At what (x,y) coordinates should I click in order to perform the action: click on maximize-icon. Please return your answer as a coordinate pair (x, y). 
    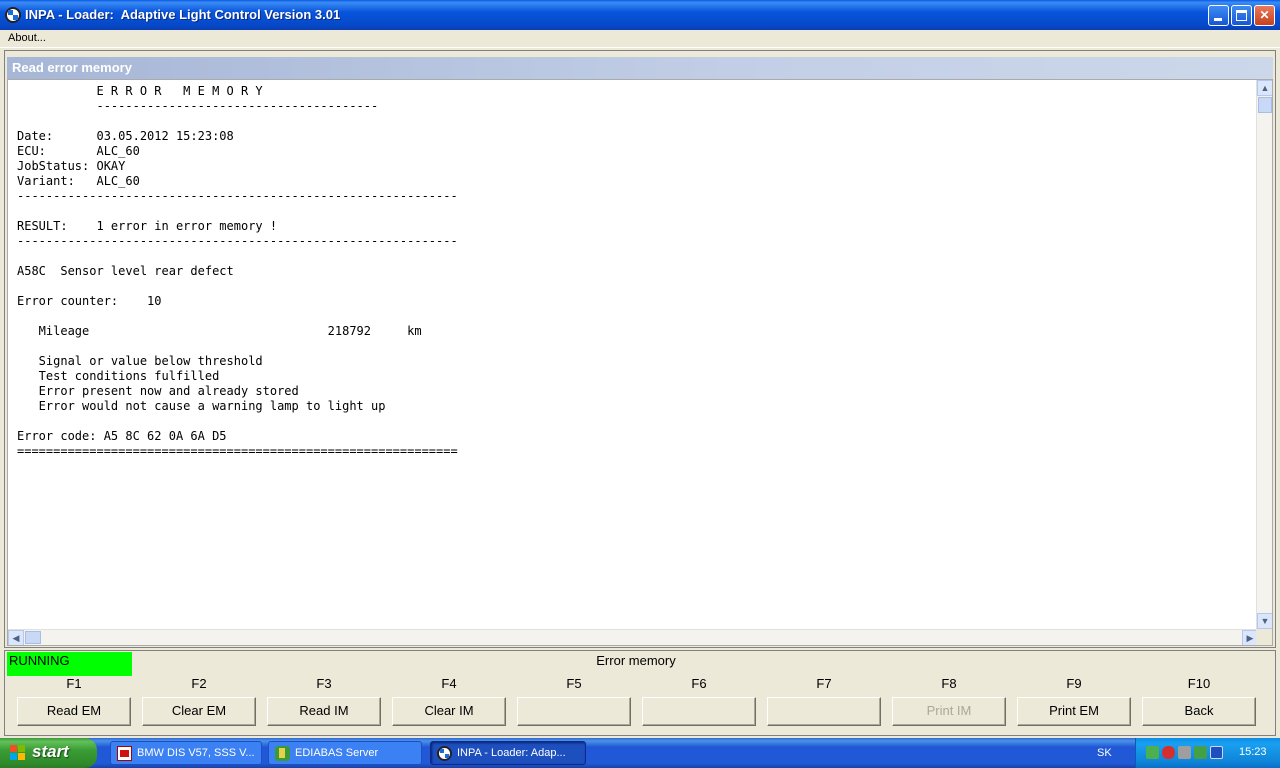
    Looking at the image, I should click on (1241, 15).